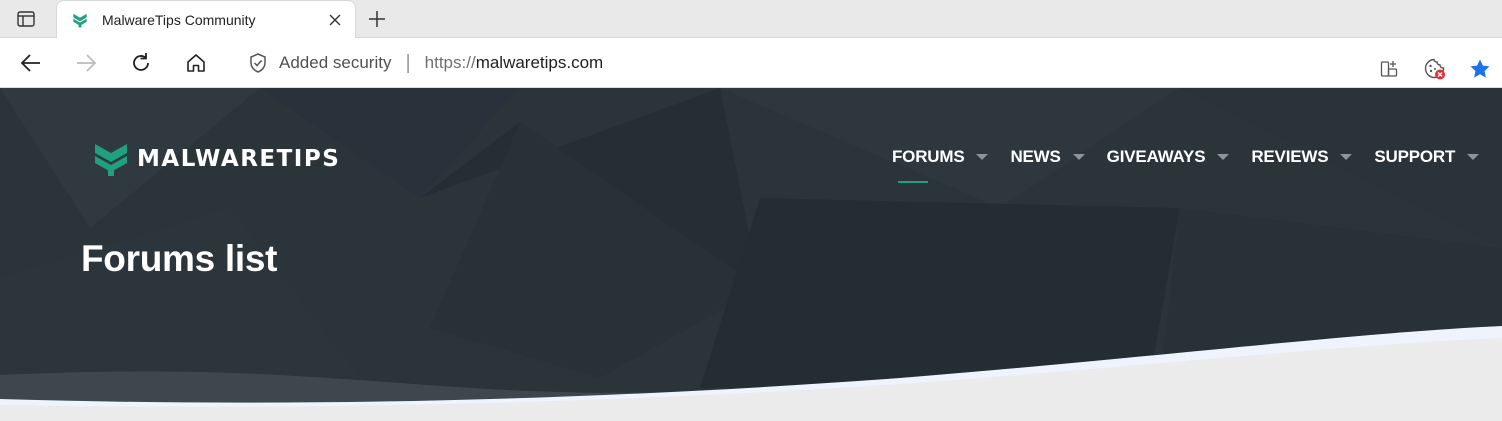  Describe the element at coordinates (1415, 156) in the screenshot. I see `nav-label: SUPPORT` at that location.